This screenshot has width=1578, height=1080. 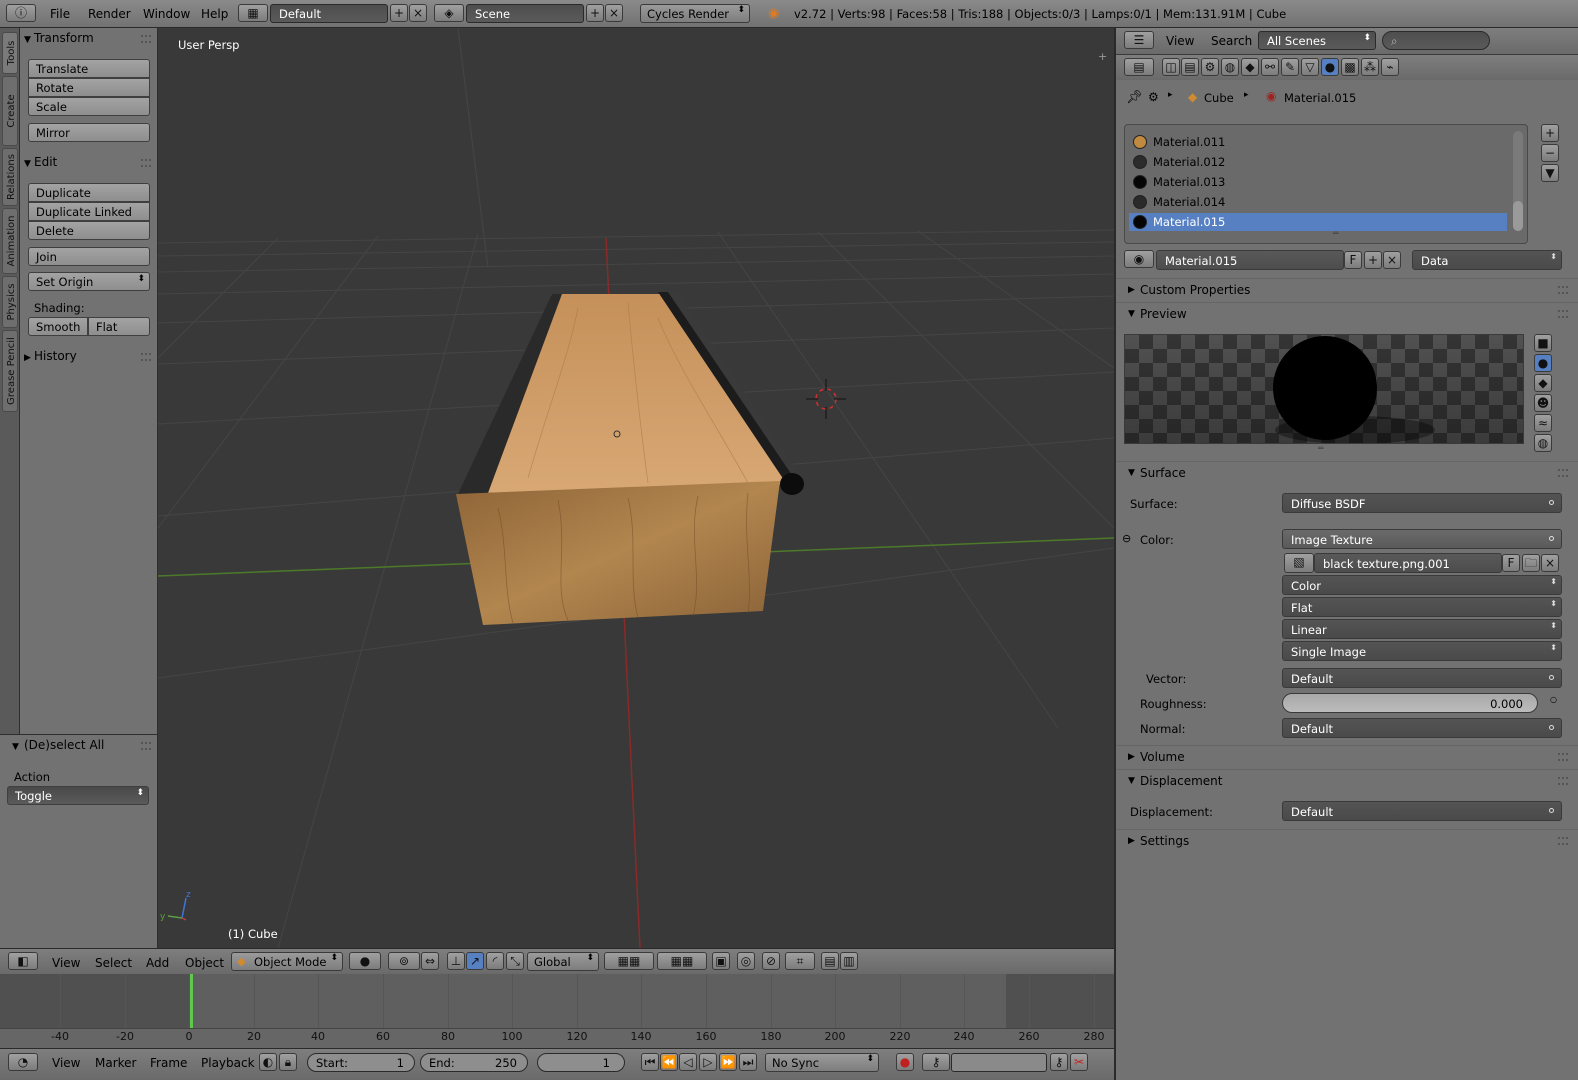 What do you see at coordinates (361, 1062) in the screenshot?
I see `start-frame-field: Start: 1` at bounding box center [361, 1062].